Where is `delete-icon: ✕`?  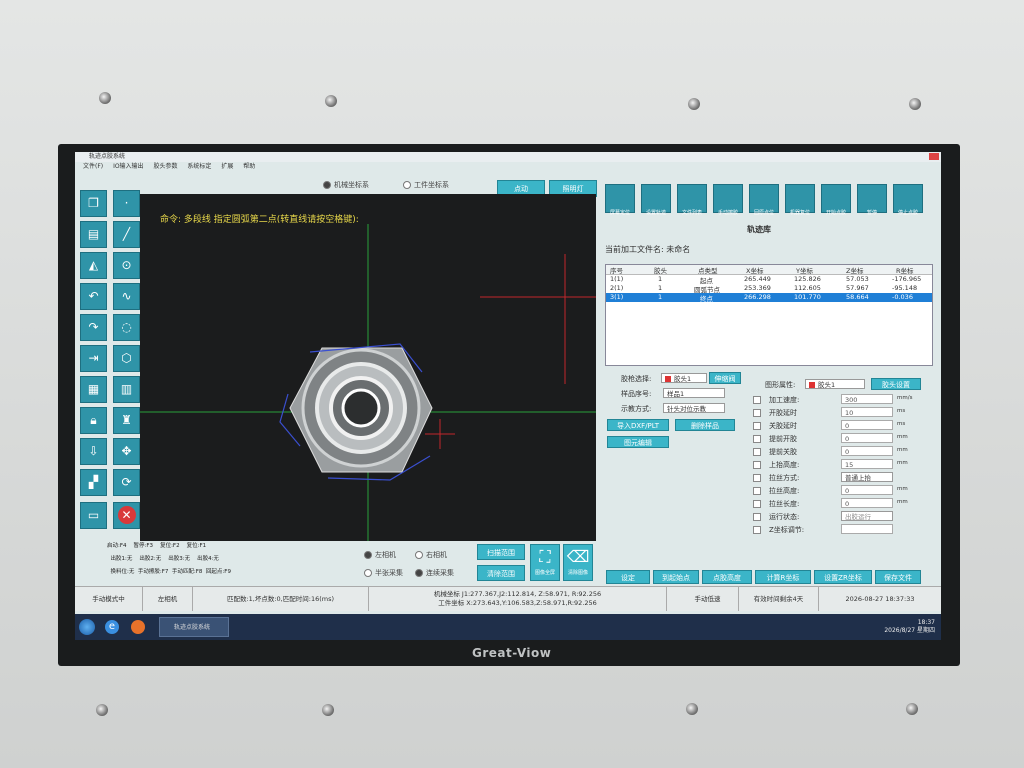 delete-icon: ✕ is located at coordinates (126, 515).